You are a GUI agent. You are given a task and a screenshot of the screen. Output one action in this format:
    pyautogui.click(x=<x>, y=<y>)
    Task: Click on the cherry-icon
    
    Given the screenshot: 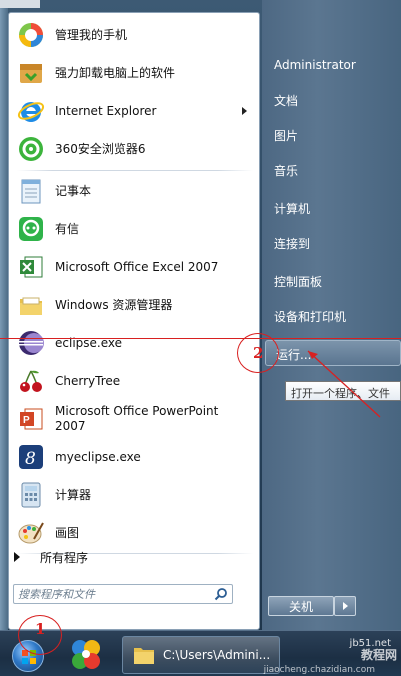 What is the action you would take?
    pyautogui.click(x=31, y=381)
    